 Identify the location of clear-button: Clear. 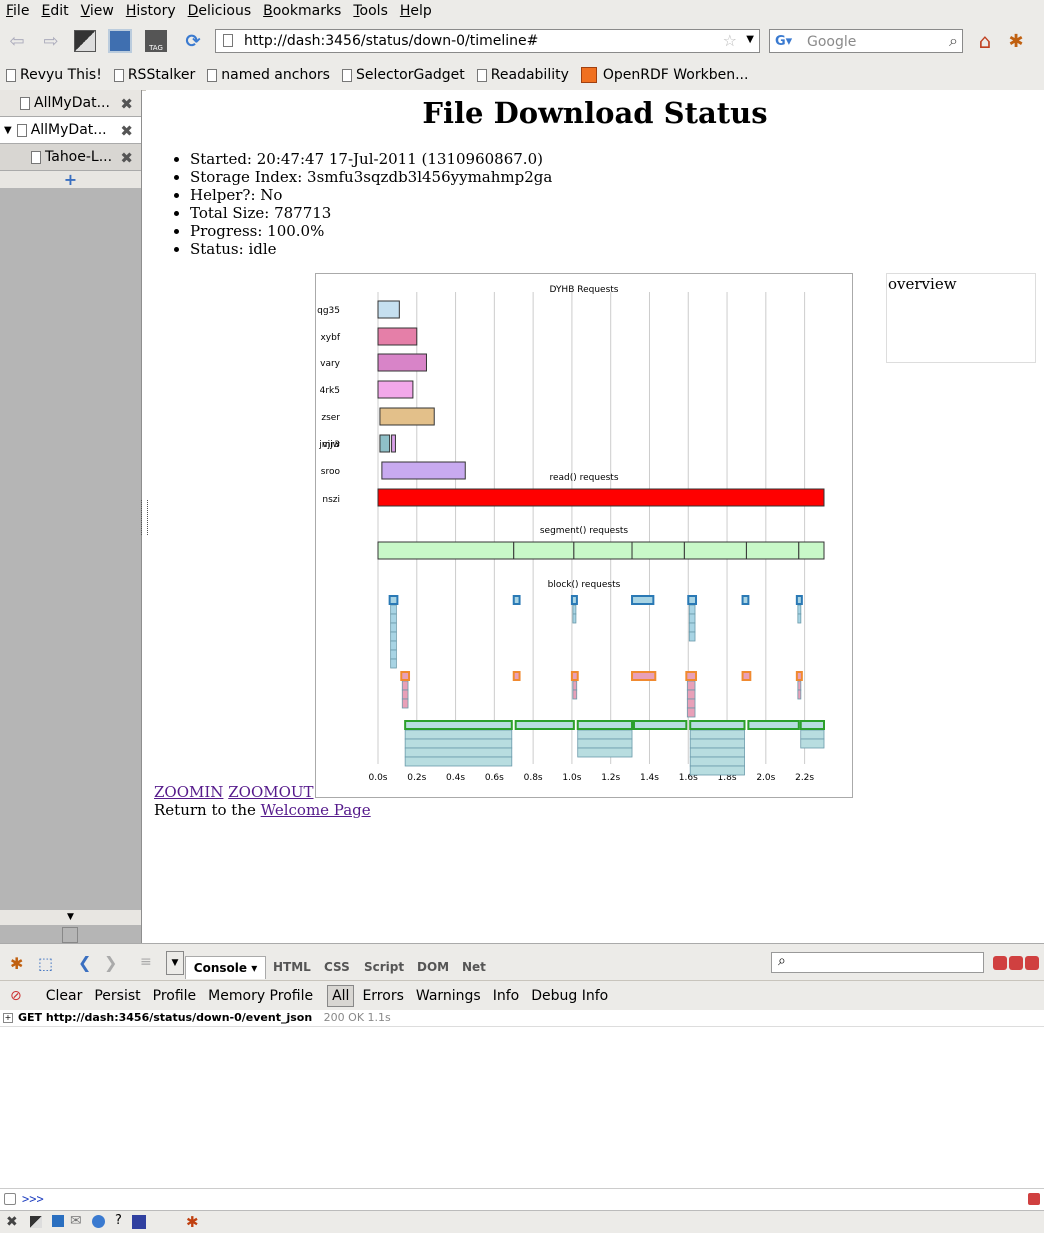
(64, 996).